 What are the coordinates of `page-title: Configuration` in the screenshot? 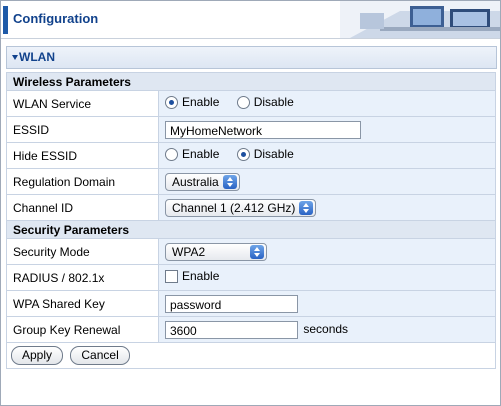 It's located at (56, 18).